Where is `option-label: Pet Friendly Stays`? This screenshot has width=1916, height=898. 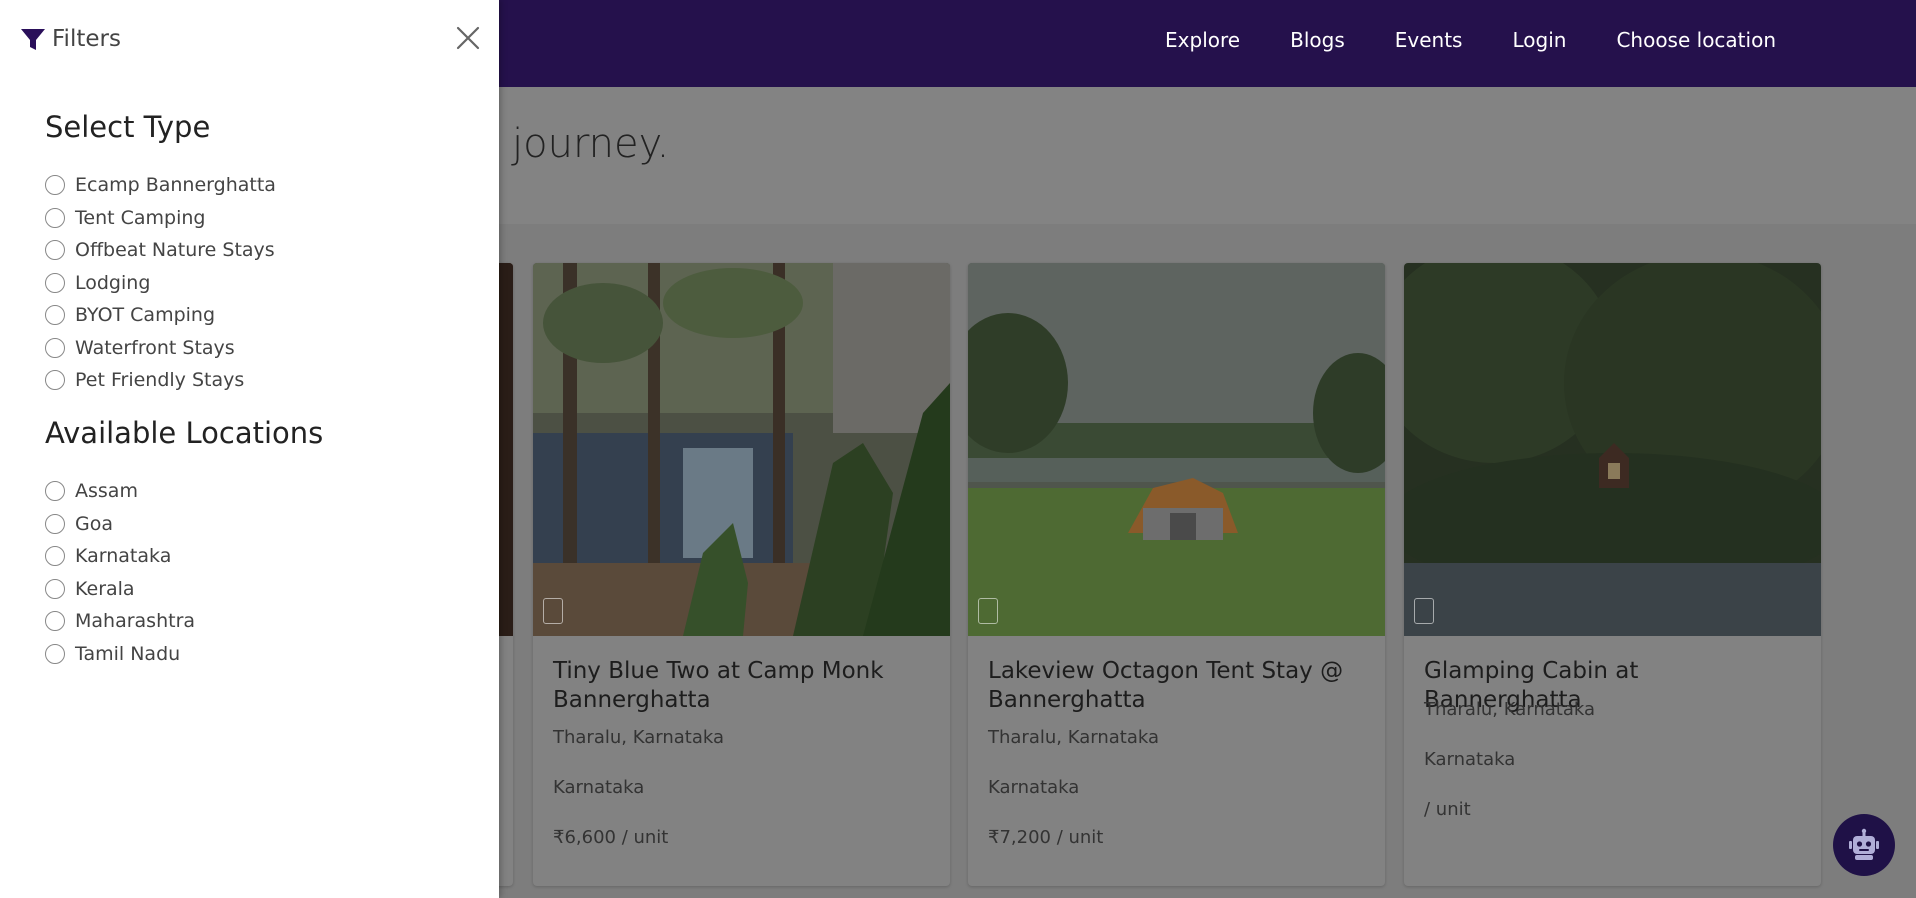
option-label: Pet Friendly Stays is located at coordinates (160, 380).